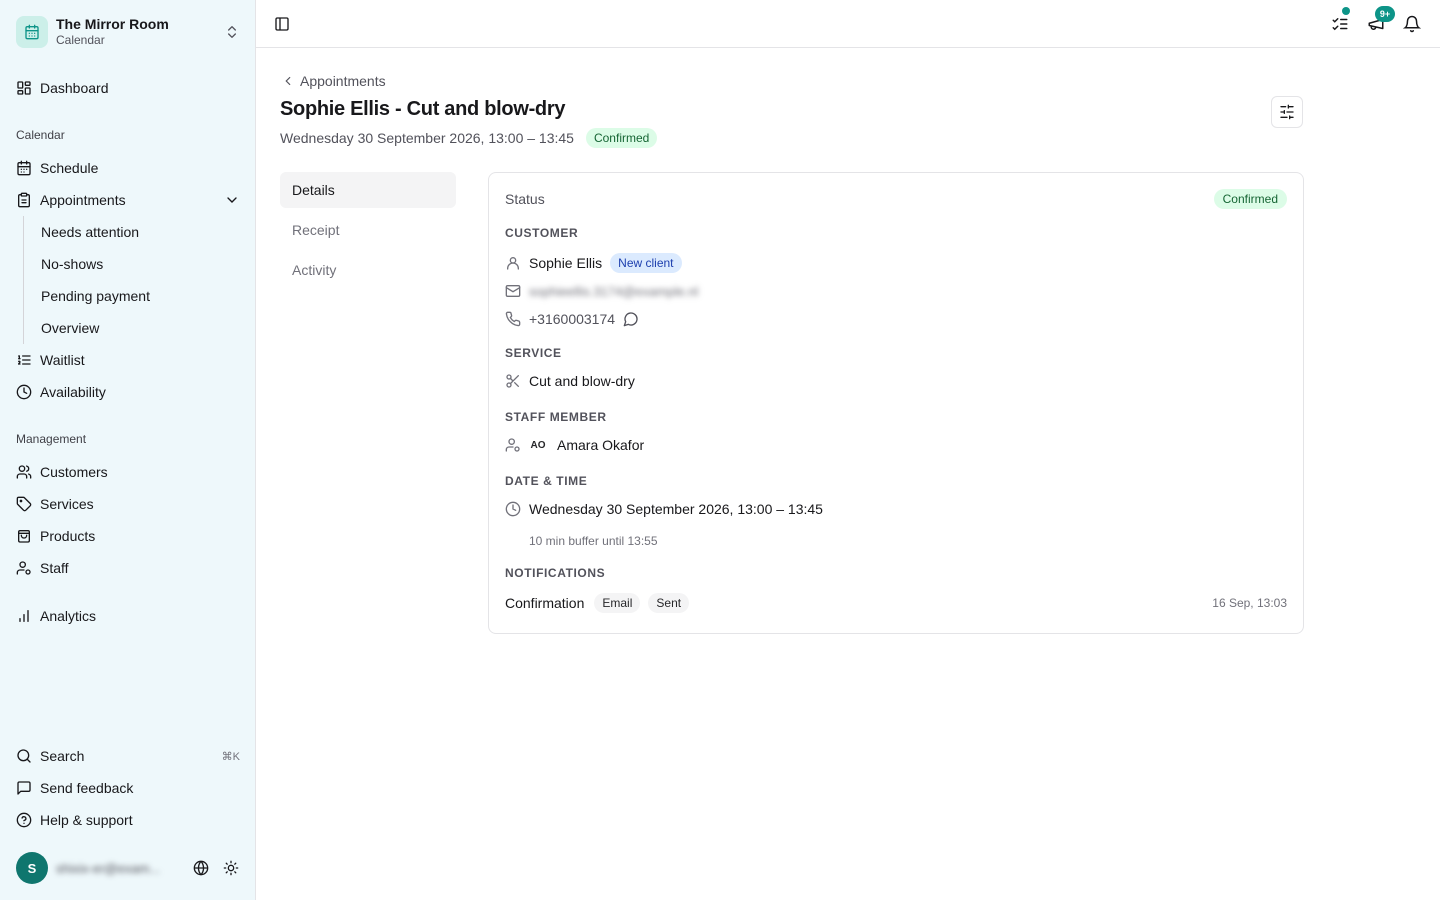 This screenshot has height=900, width=1440. Describe the element at coordinates (128, 392) in the screenshot. I see `nav-availability: Availability` at that location.